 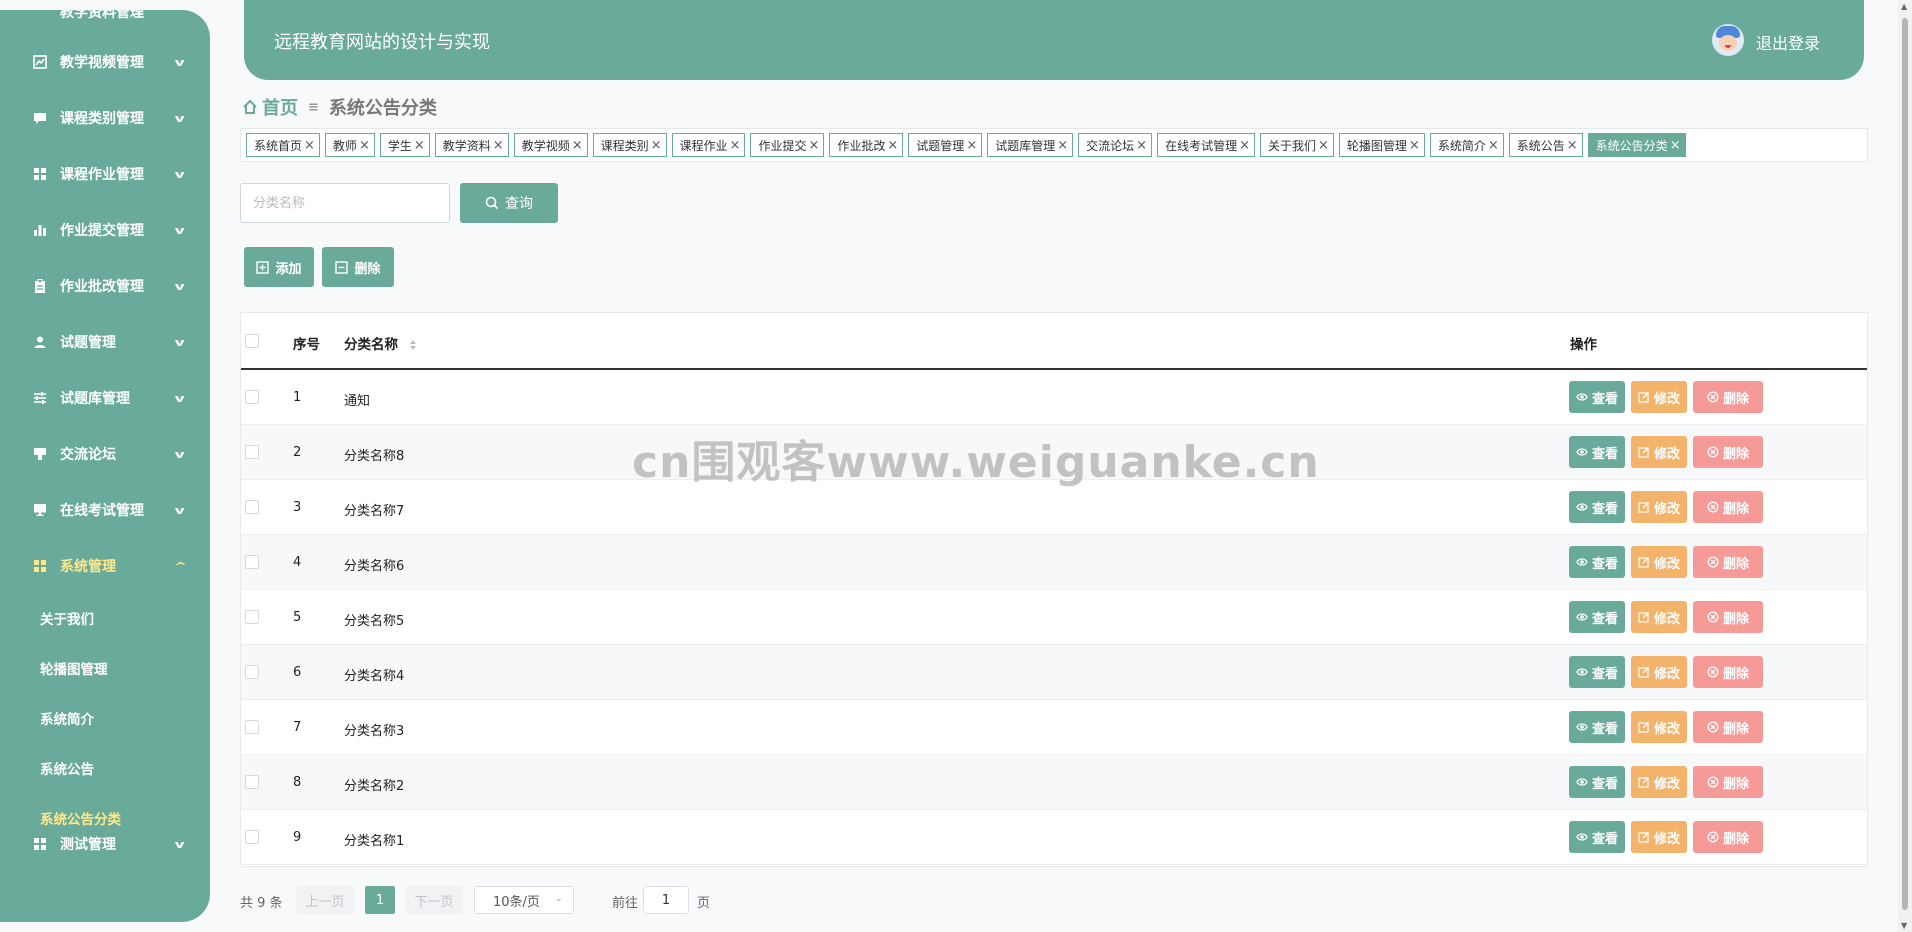 What do you see at coordinates (105, 454) in the screenshot?
I see `sidebar-item-7: 交流论坛 v` at bounding box center [105, 454].